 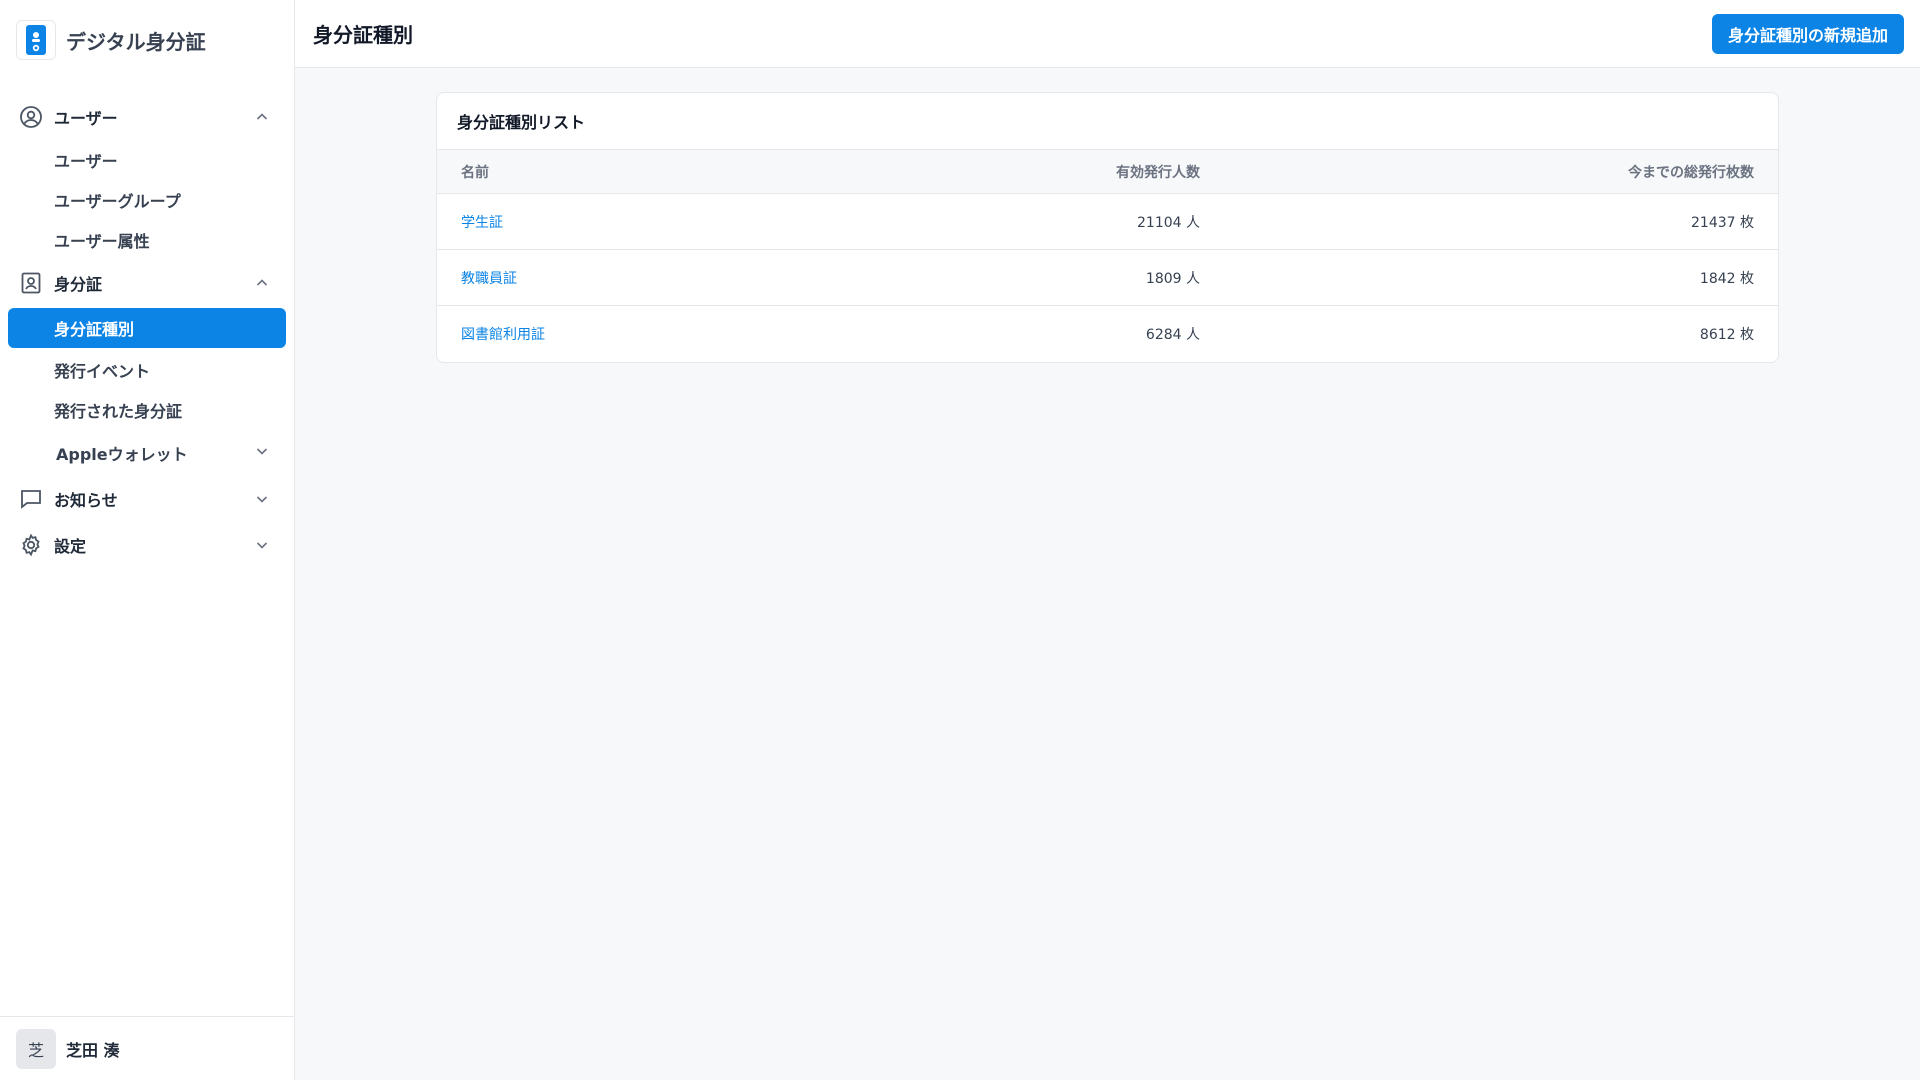 What do you see at coordinates (31, 117) in the screenshot?
I see `user-circle-icon` at bounding box center [31, 117].